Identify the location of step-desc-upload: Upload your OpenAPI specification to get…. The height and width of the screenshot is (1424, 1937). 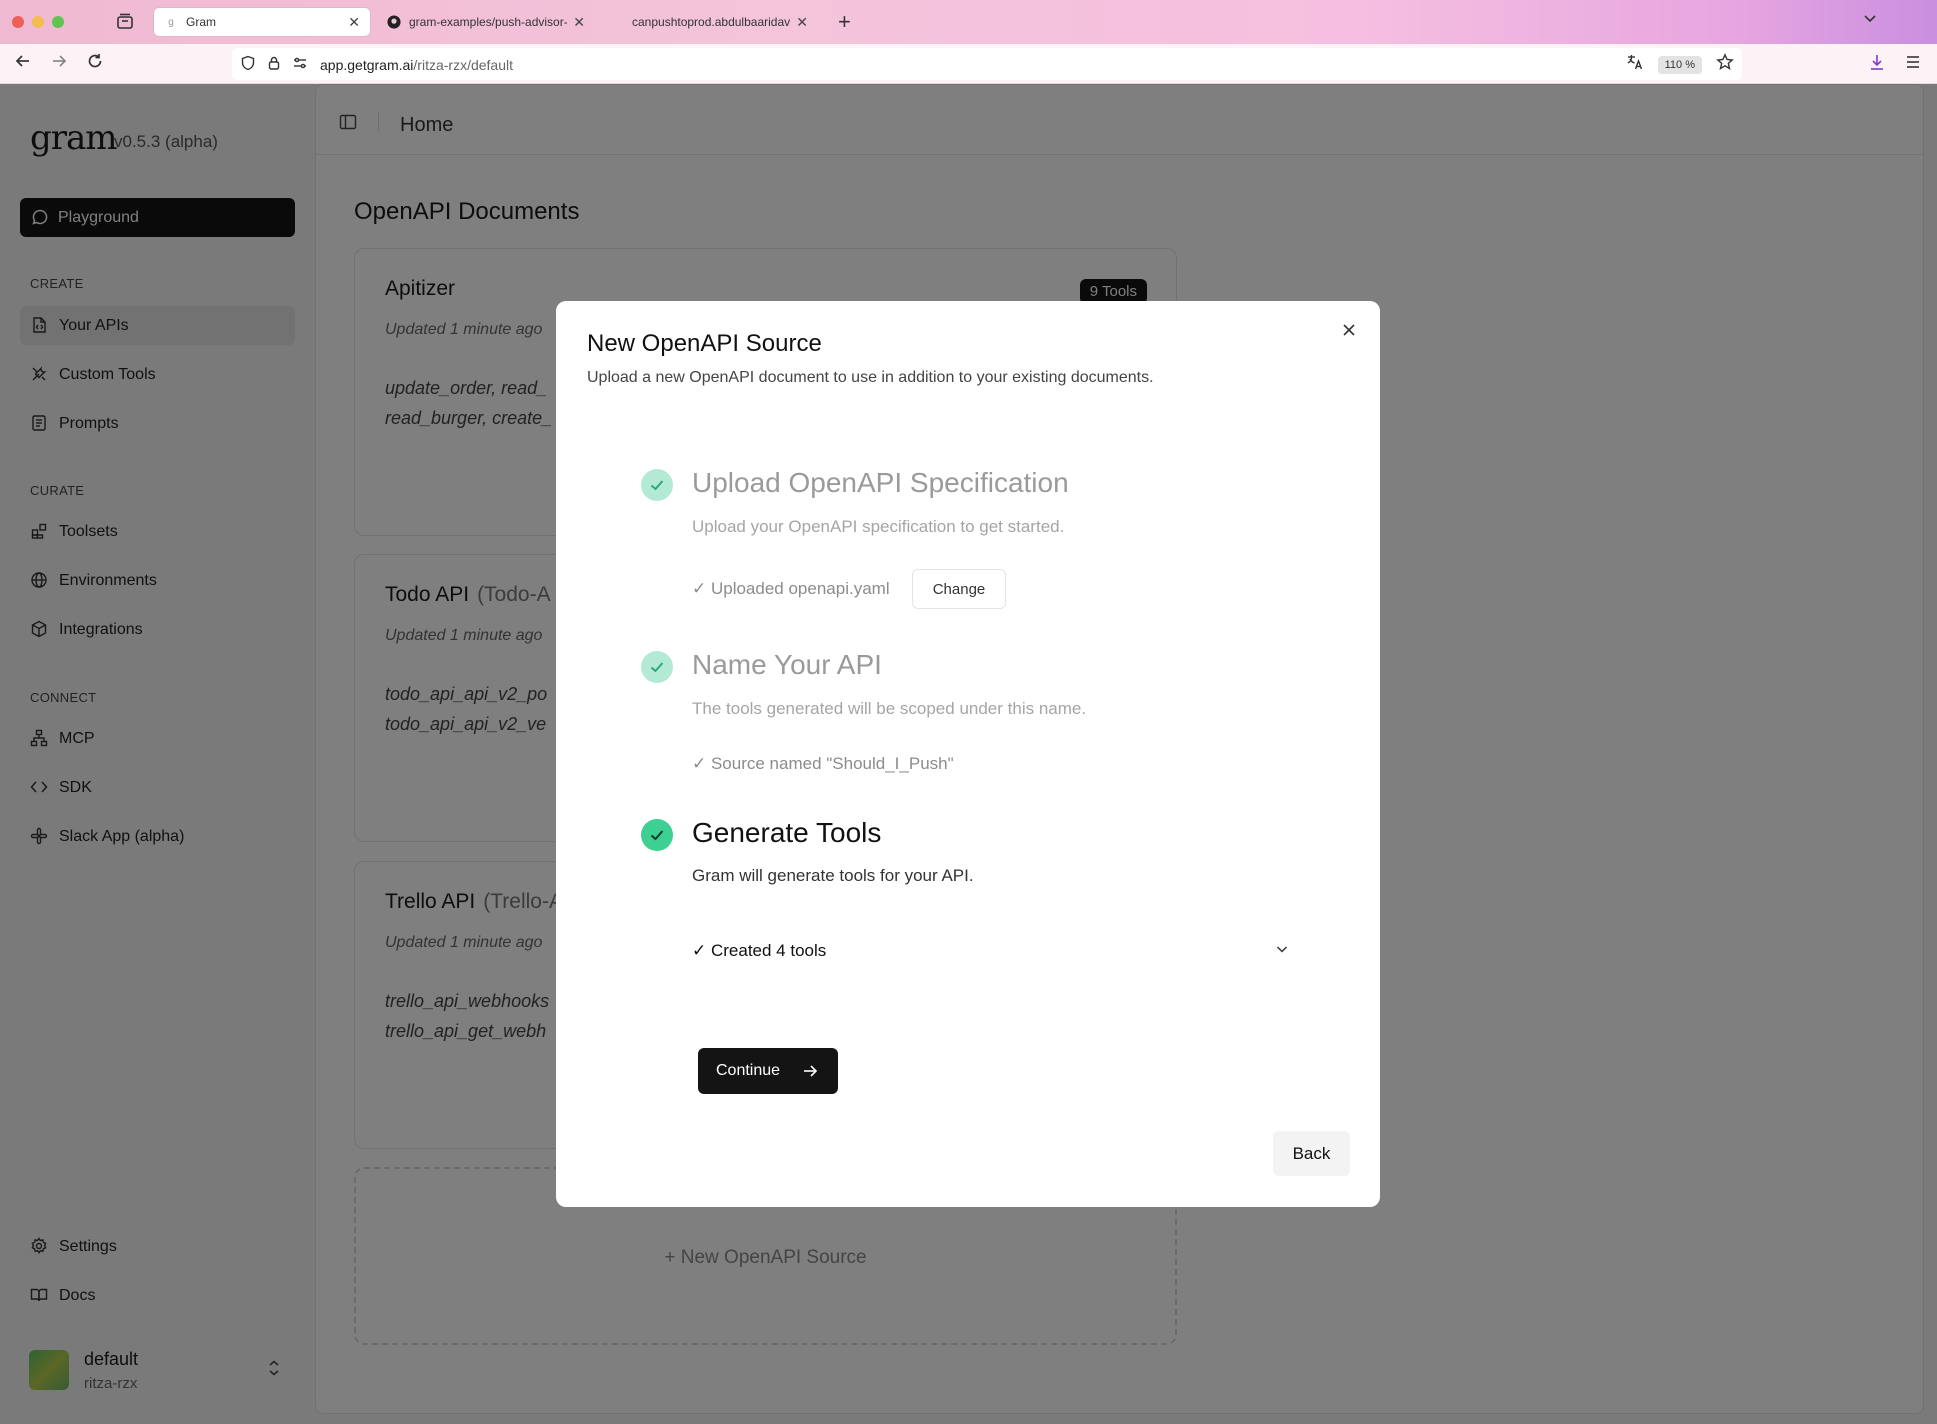
(878, 526).